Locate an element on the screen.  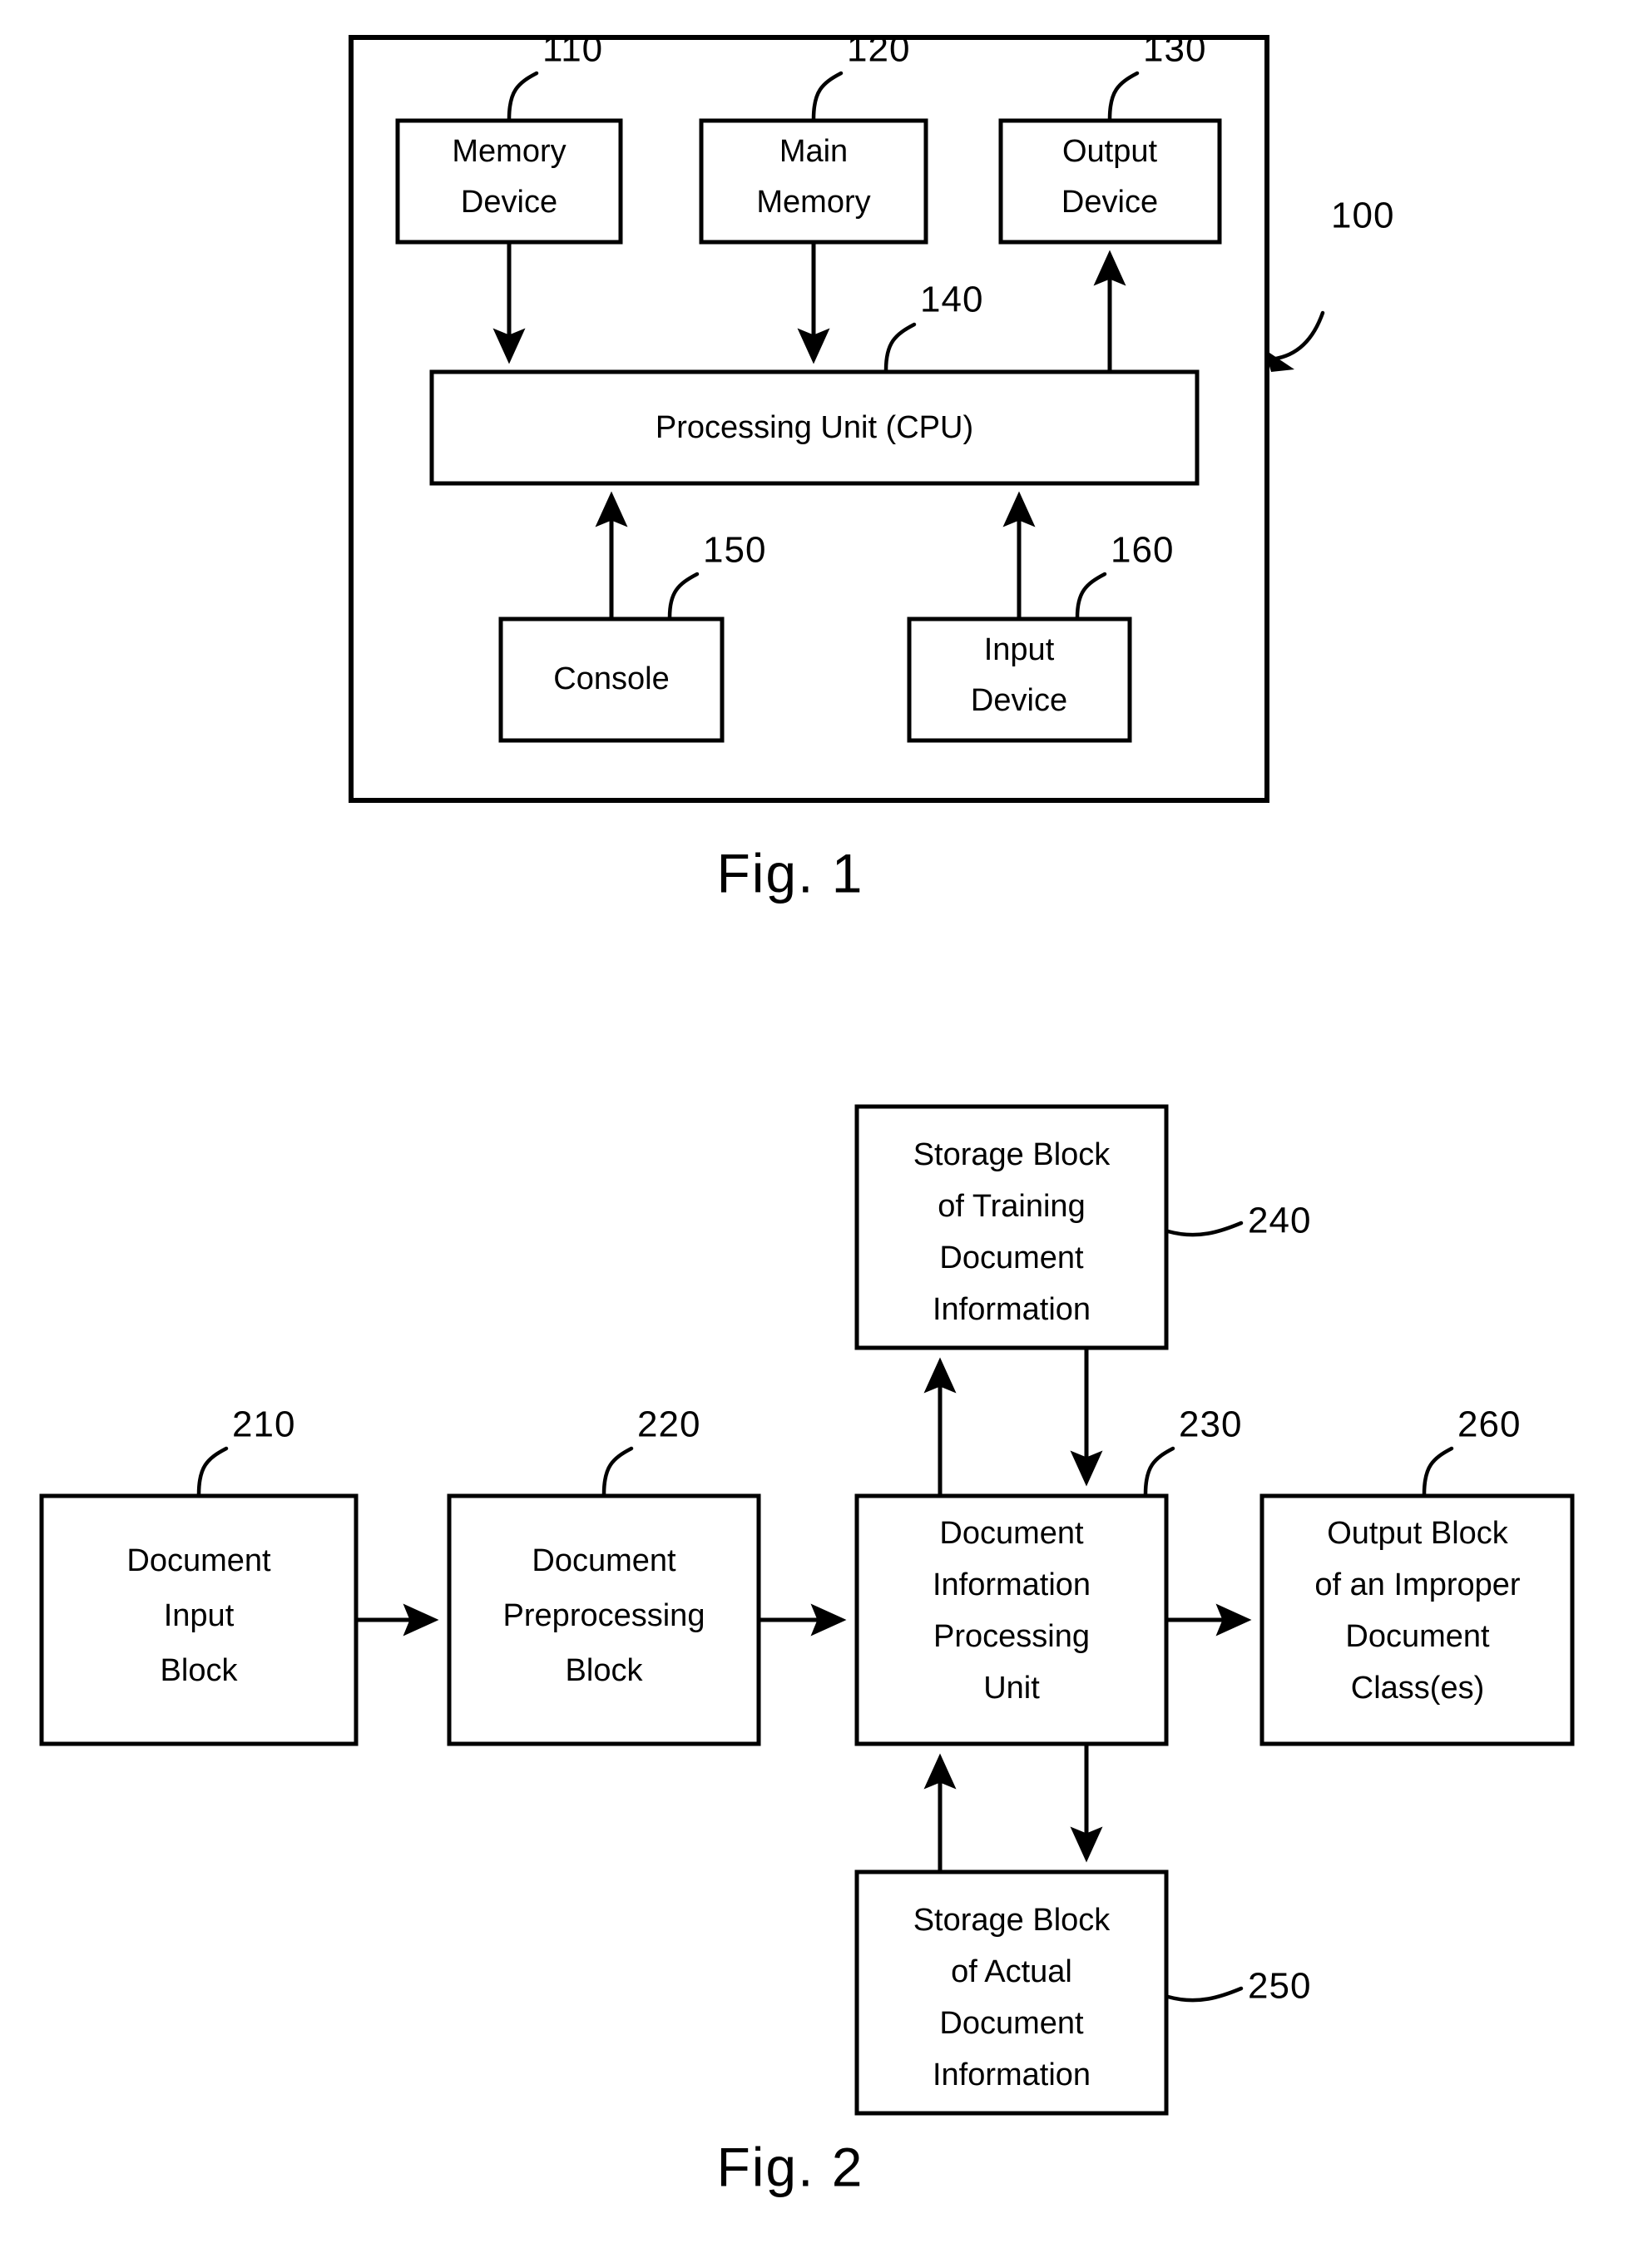
fig1-memory-device-label-line1: Memory is located at coordinates (509, 151).